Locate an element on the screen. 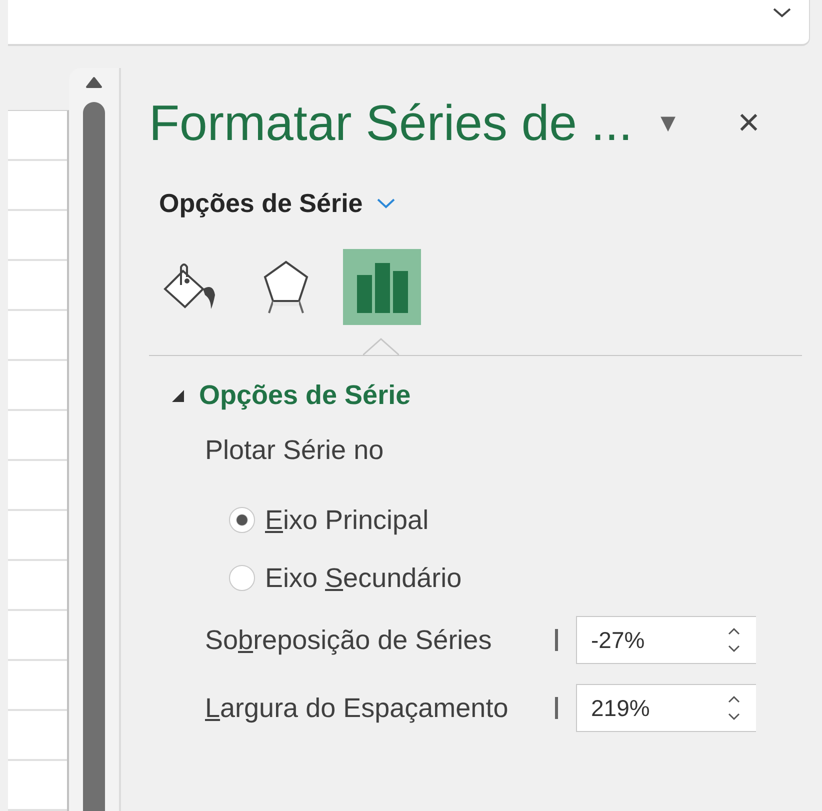 The image size is (822, 811). radio-option: Eixo Secundário is located at coordinates (515, 578).